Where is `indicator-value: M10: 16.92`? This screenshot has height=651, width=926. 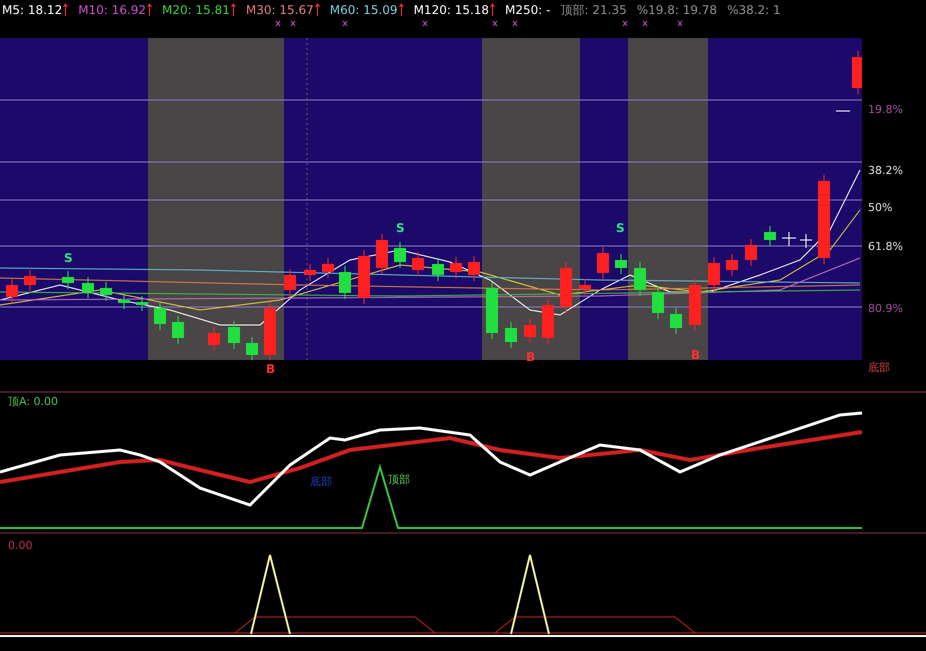 indicator-value: M10: 16.92 is located at coordinates (112, 10).